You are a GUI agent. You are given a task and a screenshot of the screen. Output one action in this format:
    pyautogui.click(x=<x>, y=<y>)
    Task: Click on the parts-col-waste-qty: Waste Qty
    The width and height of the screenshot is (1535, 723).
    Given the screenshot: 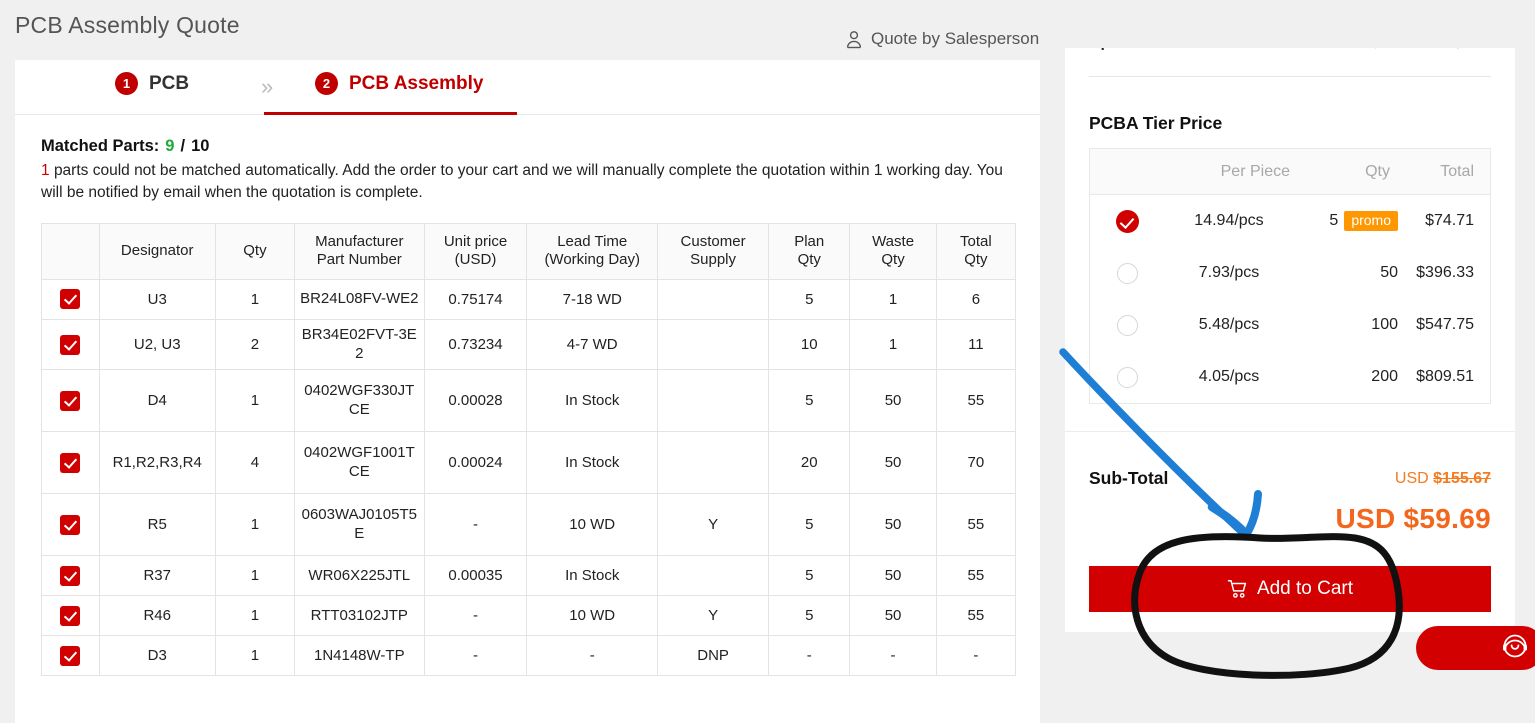 What is the action you would take?
    pyautogui.click(x=893, y=251)
    